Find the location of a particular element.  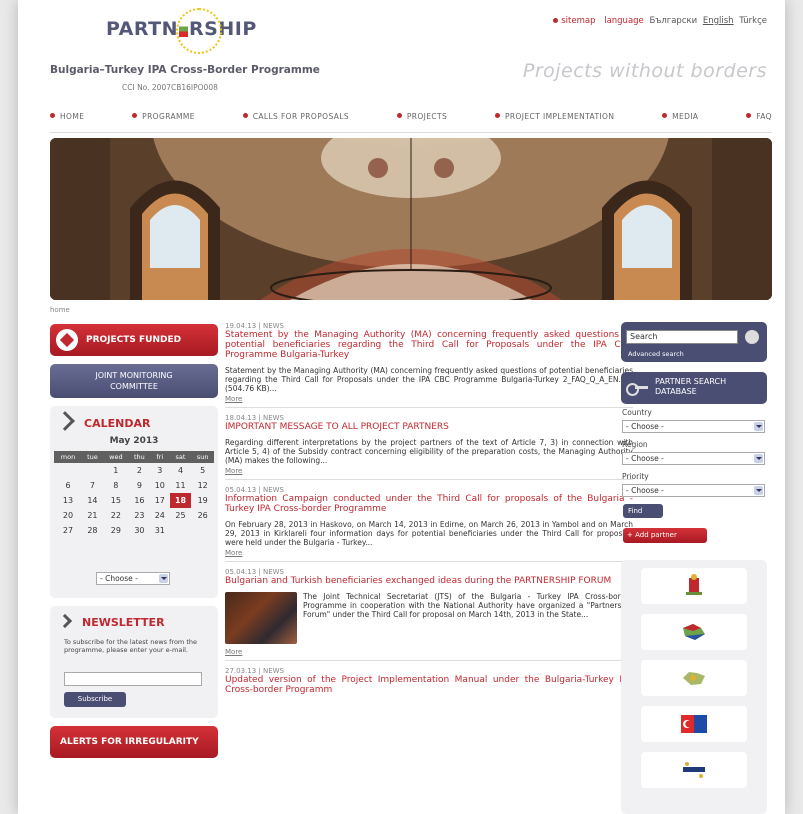

calendar-day: 28 is located at coordinates (92, 530).